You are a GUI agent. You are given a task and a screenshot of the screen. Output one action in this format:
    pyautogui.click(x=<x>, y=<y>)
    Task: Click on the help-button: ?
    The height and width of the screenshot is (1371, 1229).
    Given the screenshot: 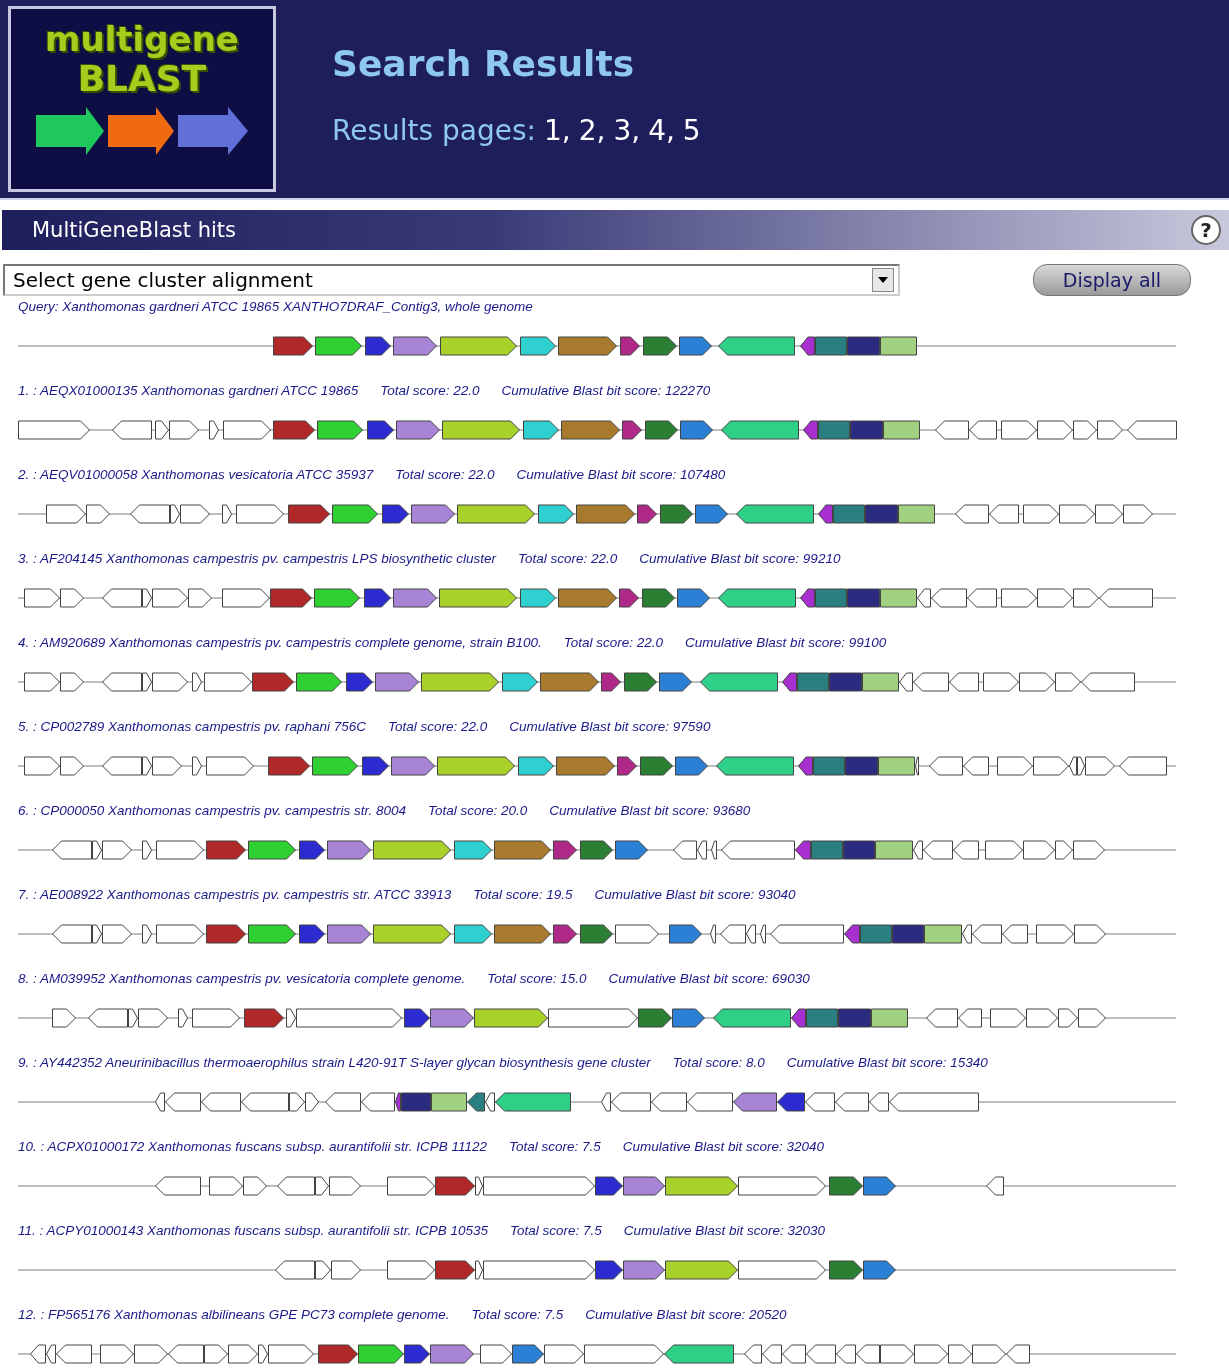 What is the action you would take?
    pyautogui.click(x=1206, y=230)
    